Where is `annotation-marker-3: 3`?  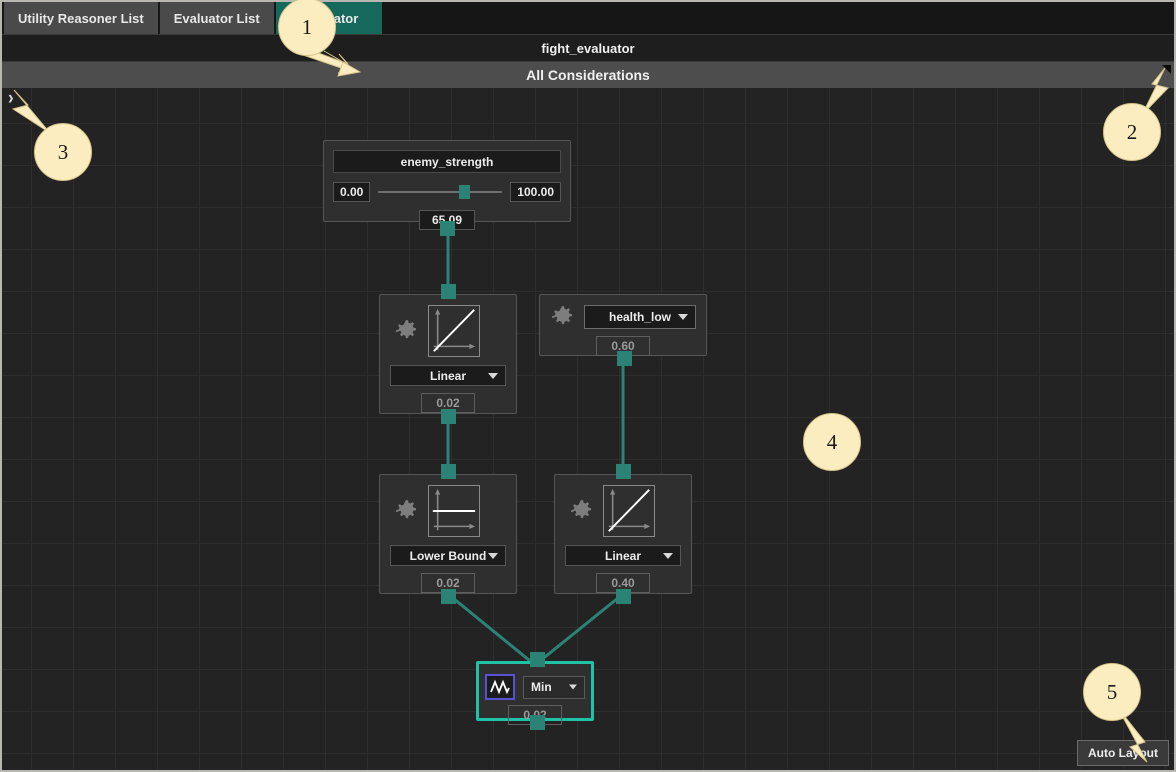
annotation-marker-3: 3 is located at coordinates (63, 152).